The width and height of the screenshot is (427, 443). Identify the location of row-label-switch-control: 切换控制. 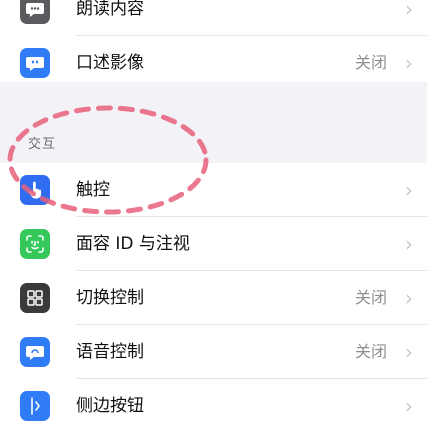
(110, 298).